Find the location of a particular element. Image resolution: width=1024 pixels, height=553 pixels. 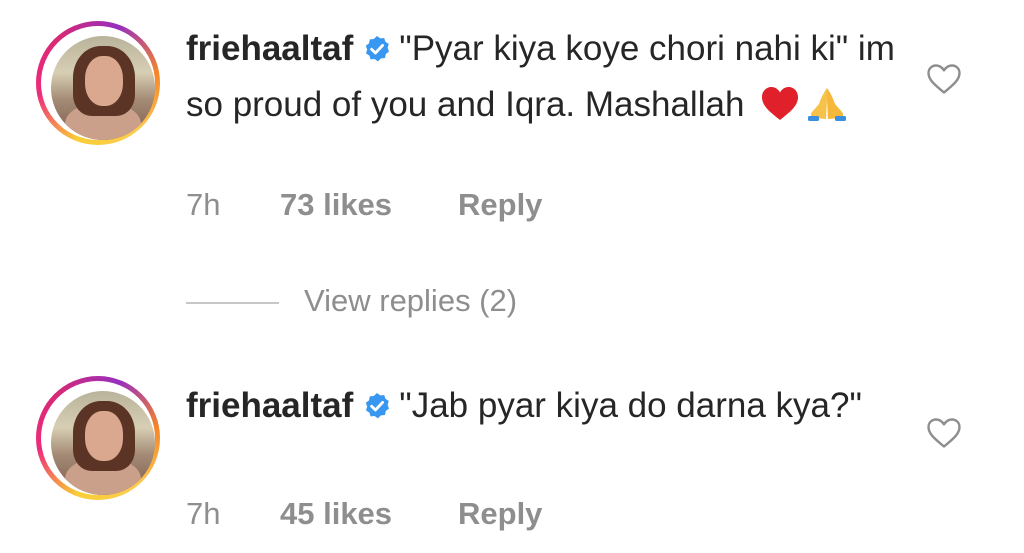

folded-hands-emoji is located at coordinates (827, 110).